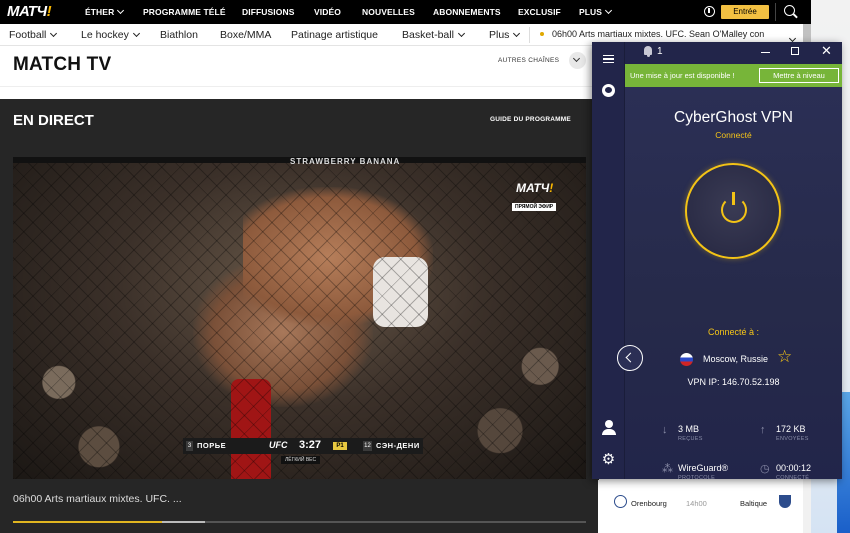 This screenshot has height=533, width=850. What do you see at coordinates (793, 478) in the screenshot?
I see `connected-time-label: CONNECTÉ` at bounding box center [793, 478].